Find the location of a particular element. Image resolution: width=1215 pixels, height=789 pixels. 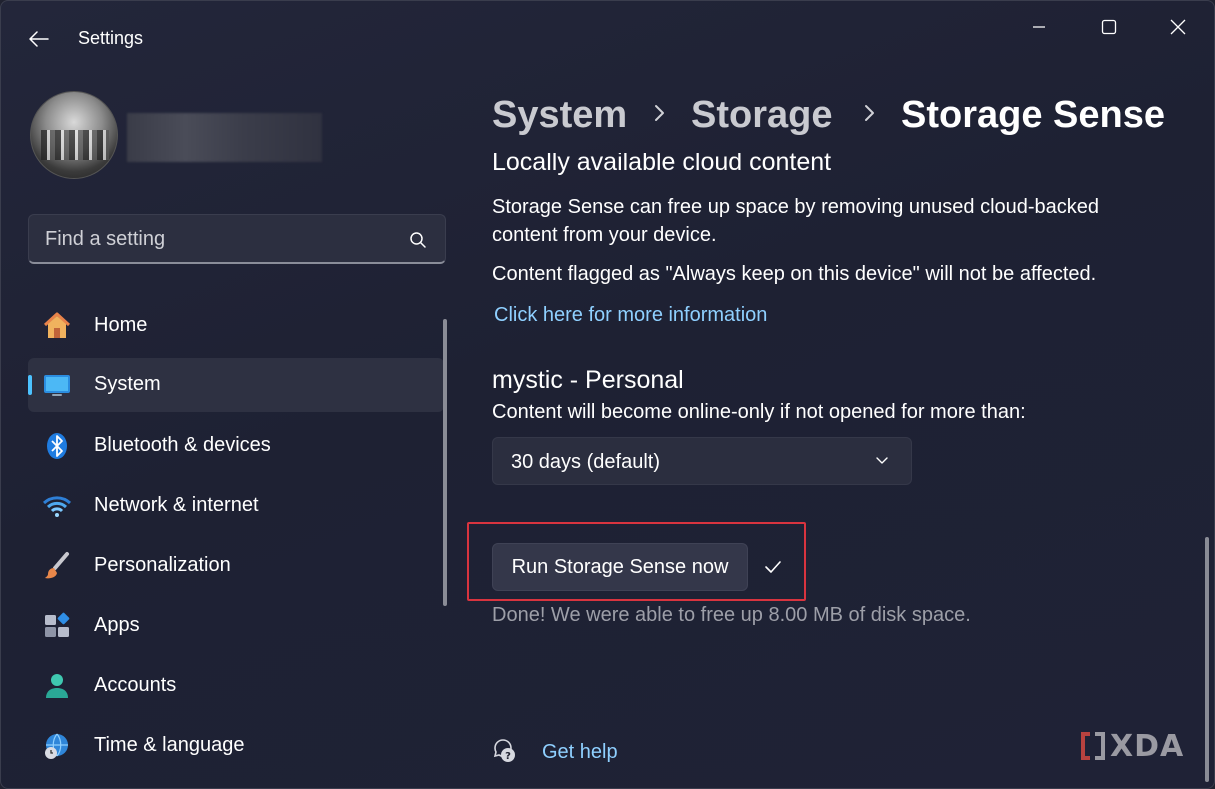

search-input is located at coordinates (225, 239).